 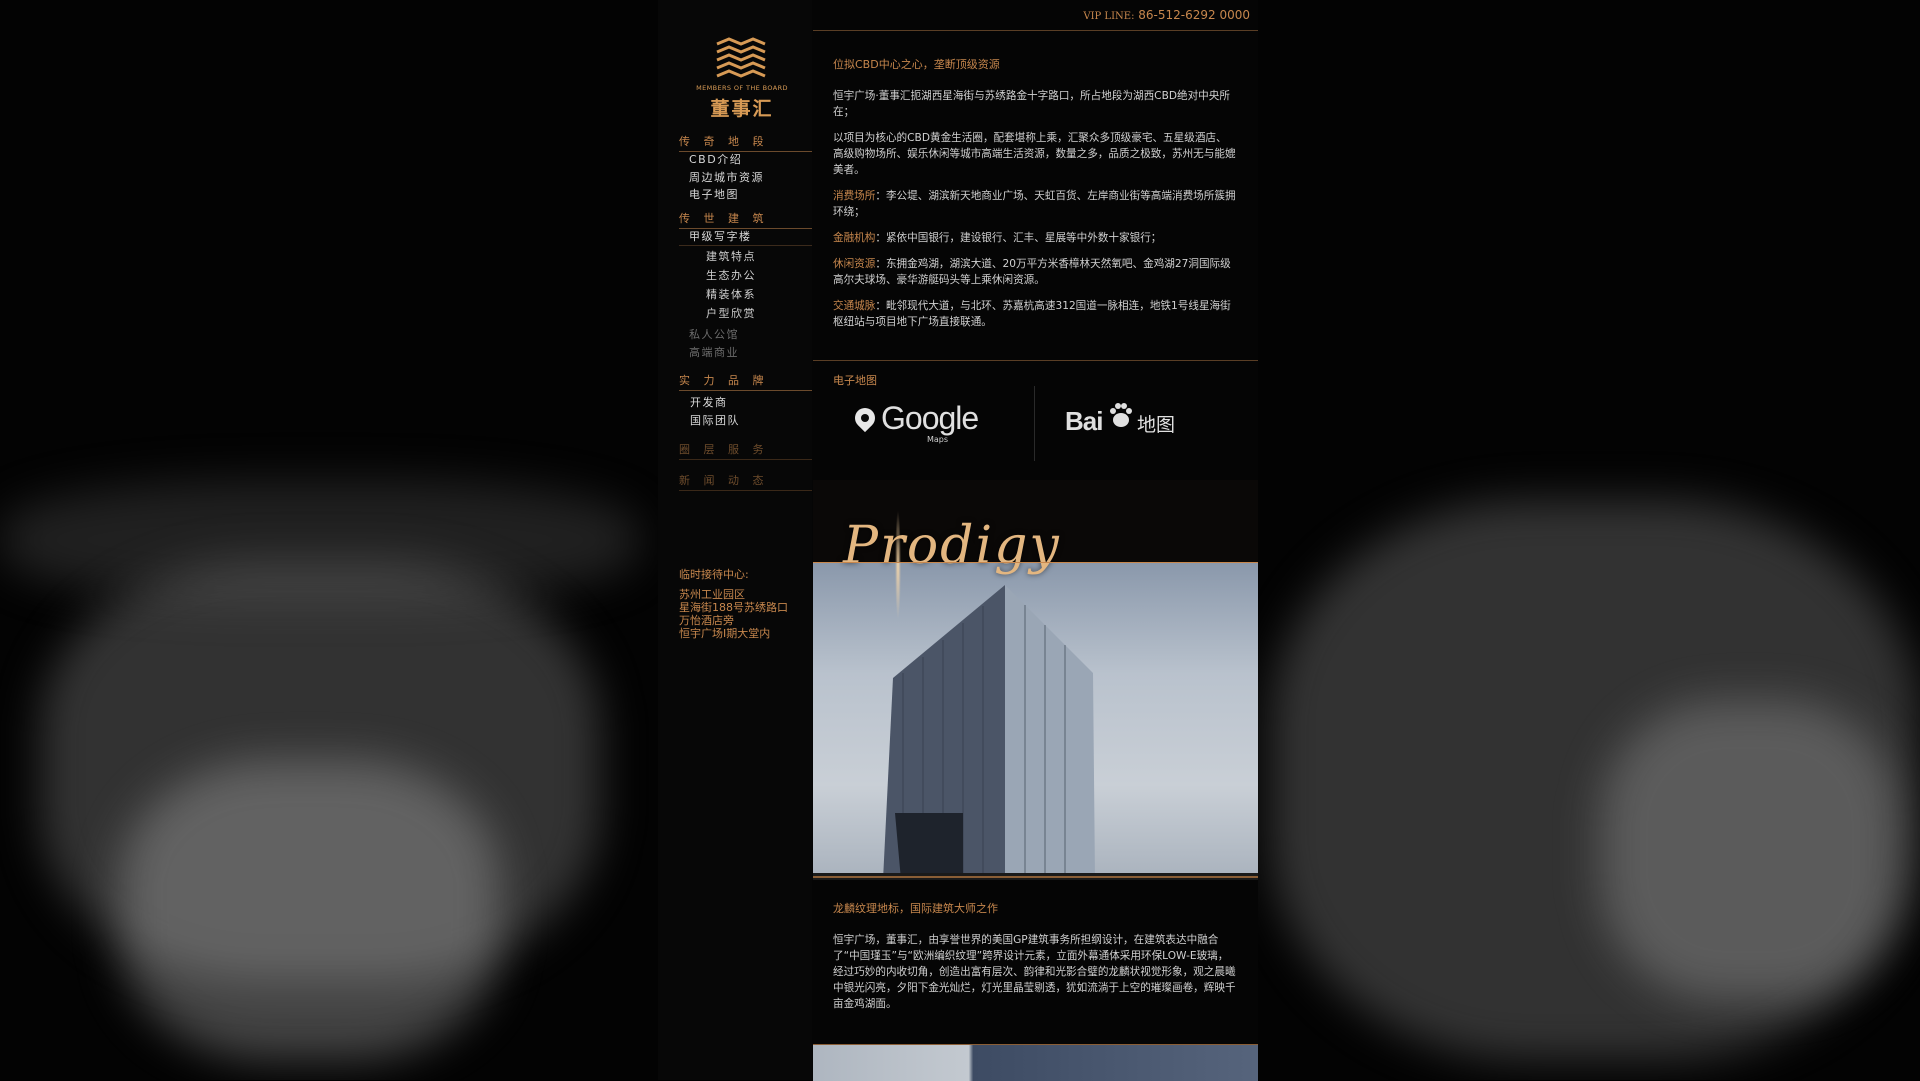 I want to click on reception-address: 苏州工业园区 星海街188号苏绣路口 万怡酒店旁 恒宇广场Ⅰ期大堂内, so click(x=749, y=614).